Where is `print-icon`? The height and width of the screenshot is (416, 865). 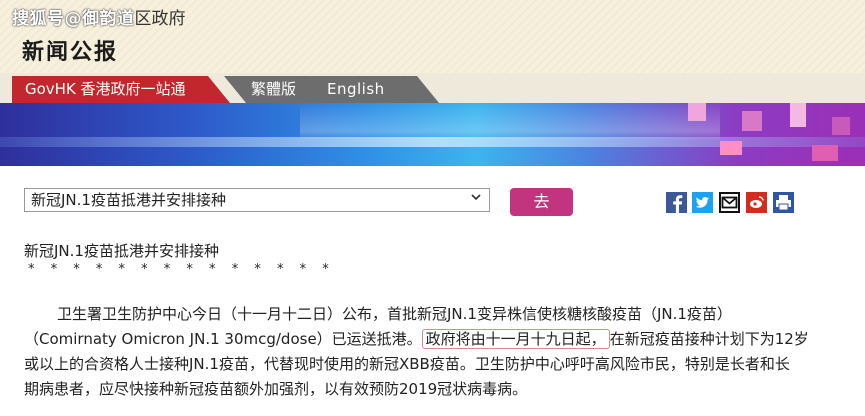
print-icon is located at coordinates (783, 202).